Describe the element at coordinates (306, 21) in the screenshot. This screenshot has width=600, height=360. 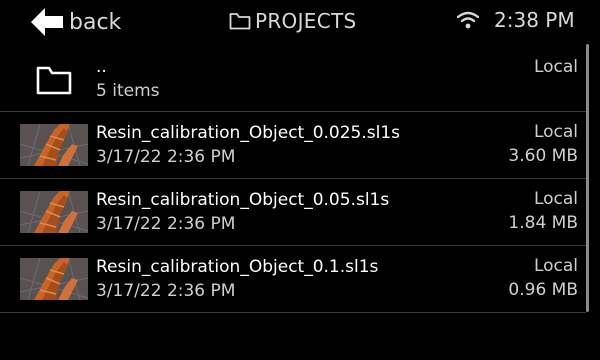
I see `page-title-text: PROJECTS` at that location.